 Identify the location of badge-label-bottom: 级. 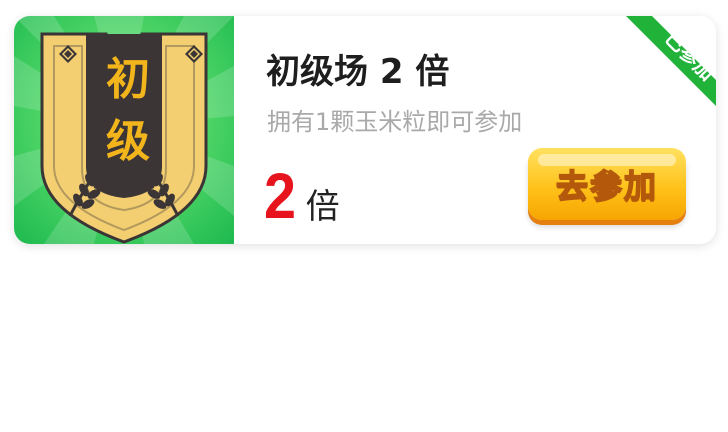
(128, 141).